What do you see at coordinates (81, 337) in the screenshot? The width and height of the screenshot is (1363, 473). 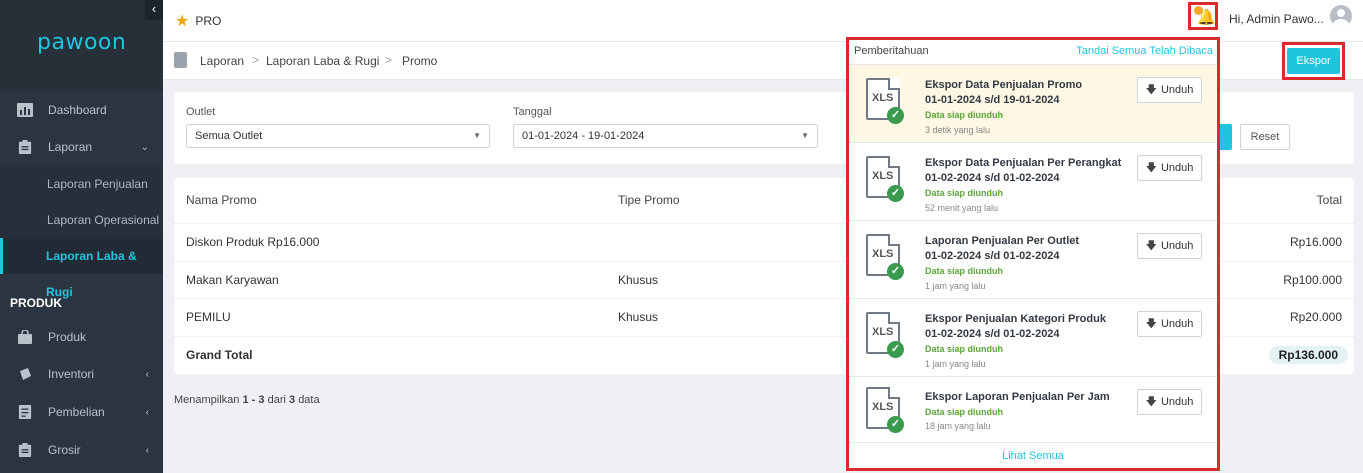 I see `sidebar-item-produk: Produk` at bounding box center [81, 337].